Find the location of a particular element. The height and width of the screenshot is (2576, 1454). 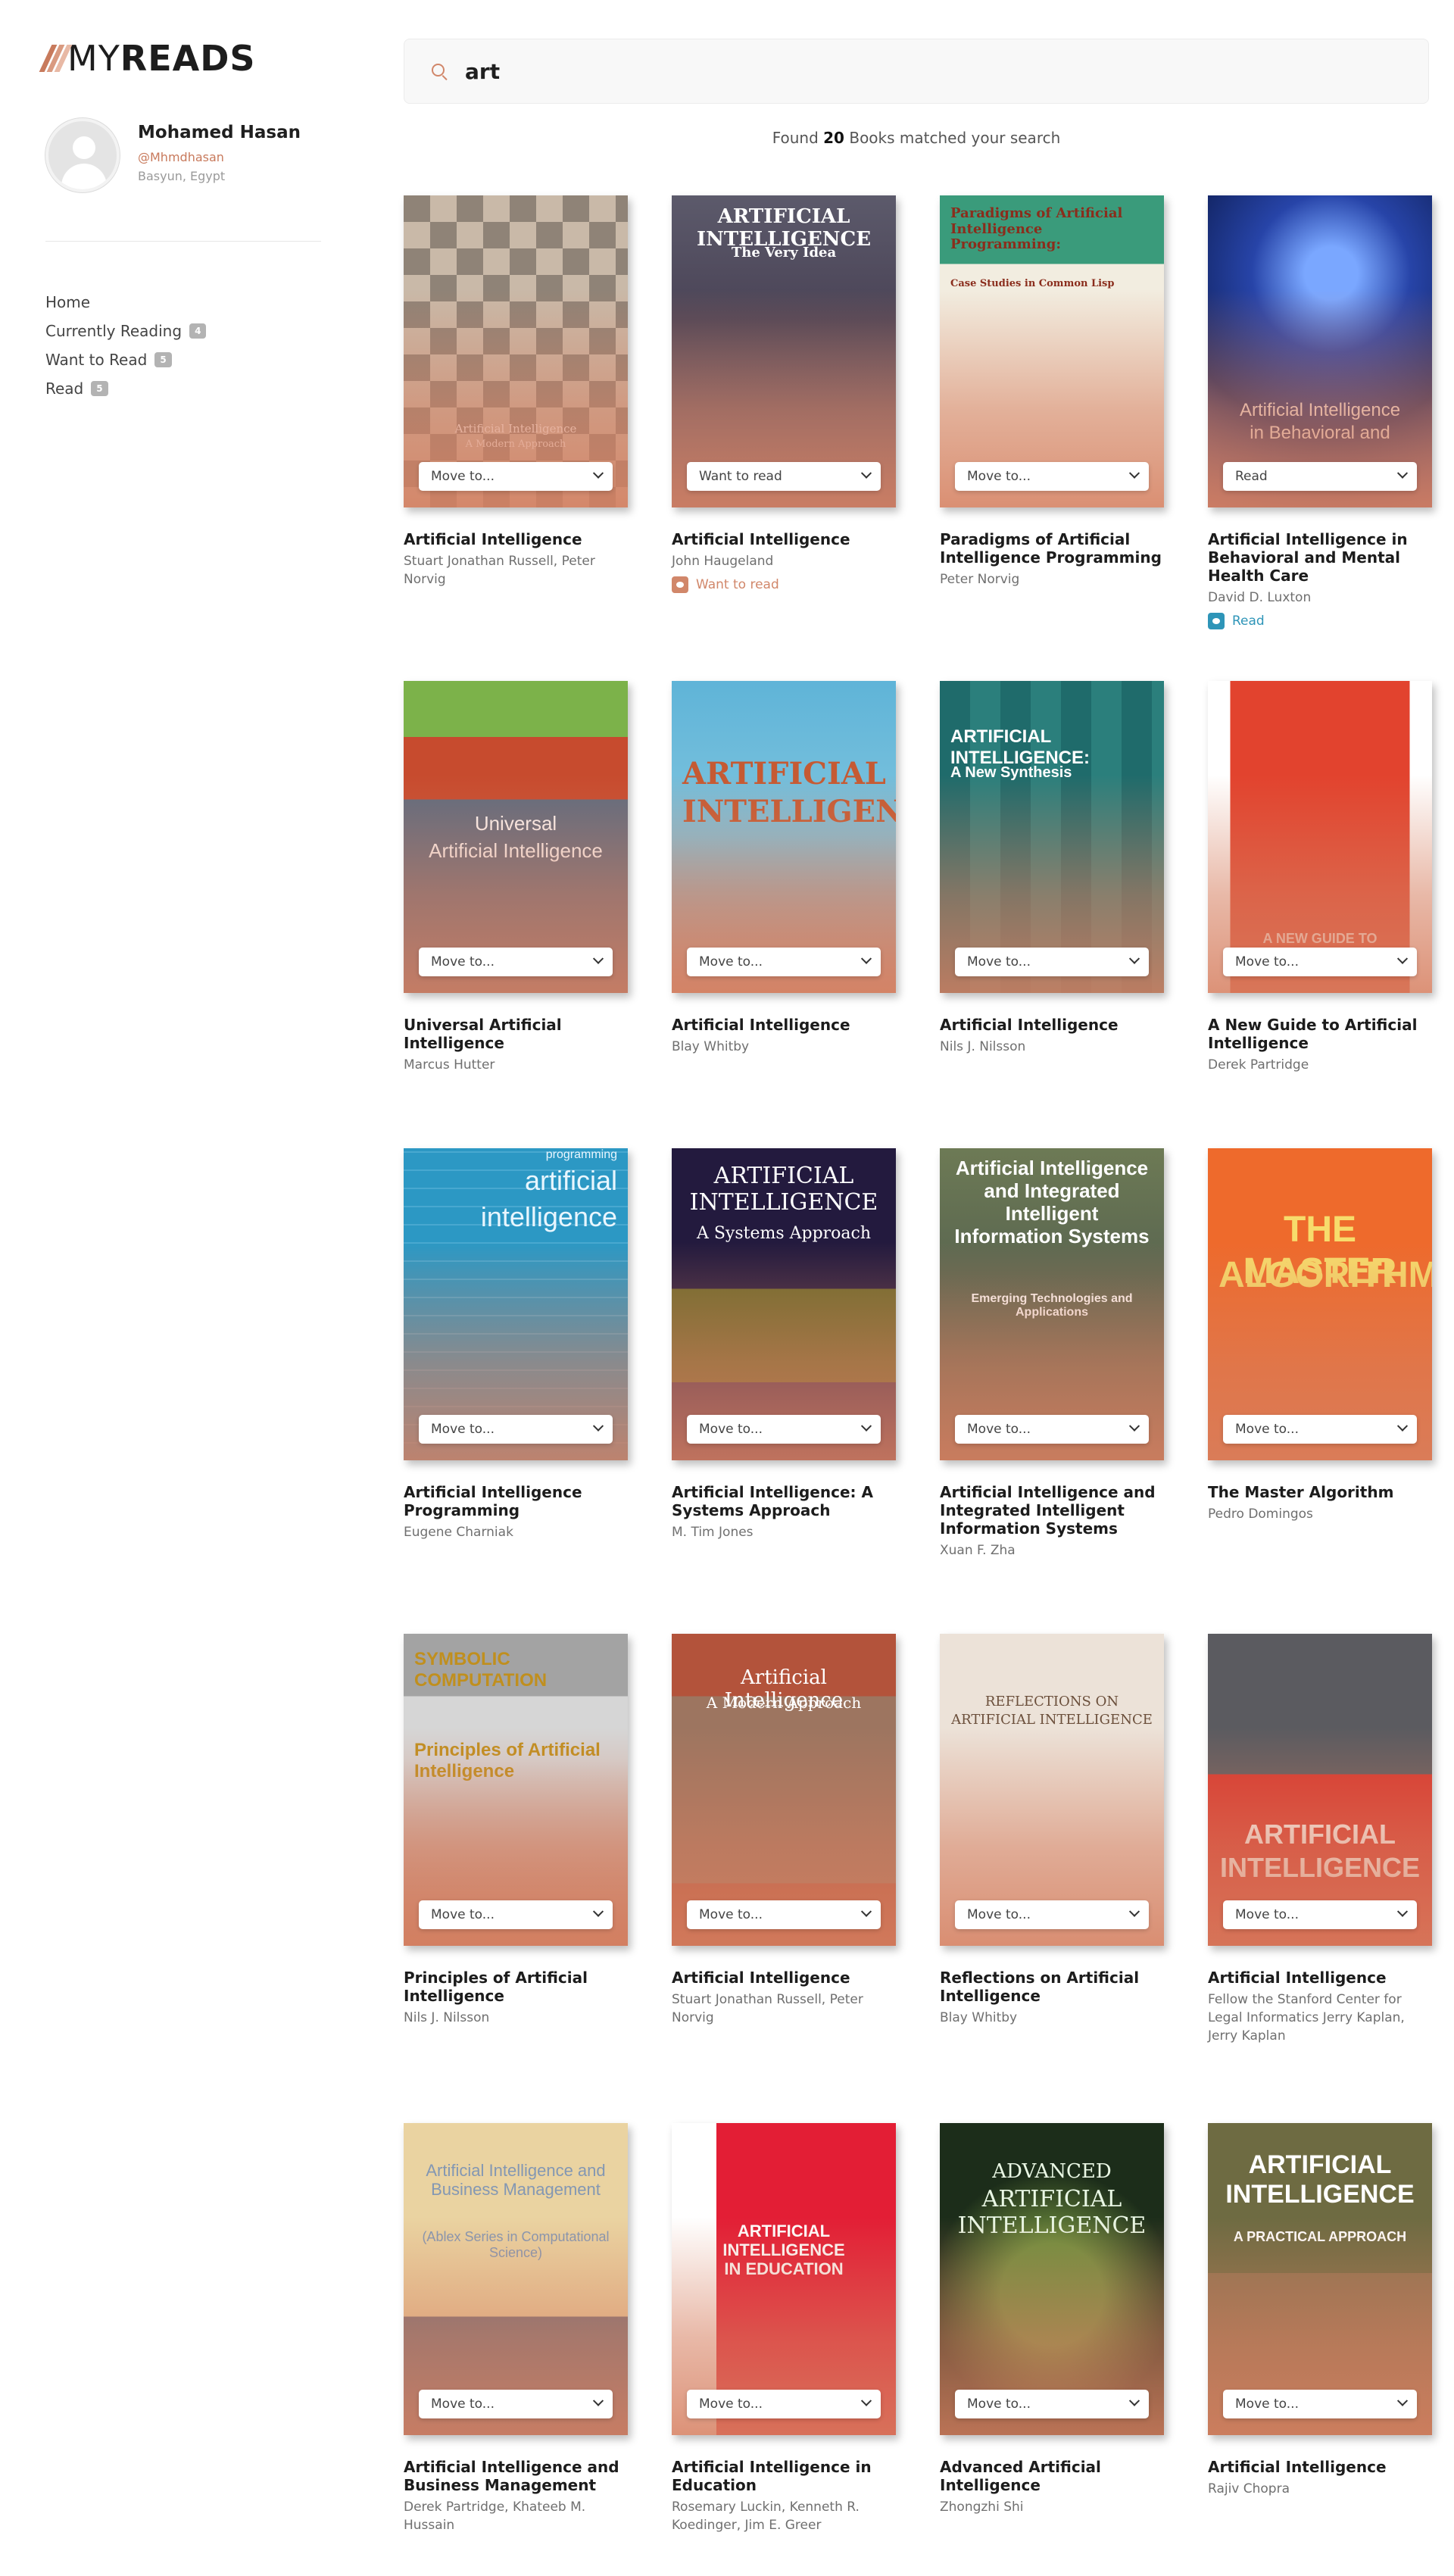

book-title: Artificial Intelligence in Education is located at coordinates (784, 2476).